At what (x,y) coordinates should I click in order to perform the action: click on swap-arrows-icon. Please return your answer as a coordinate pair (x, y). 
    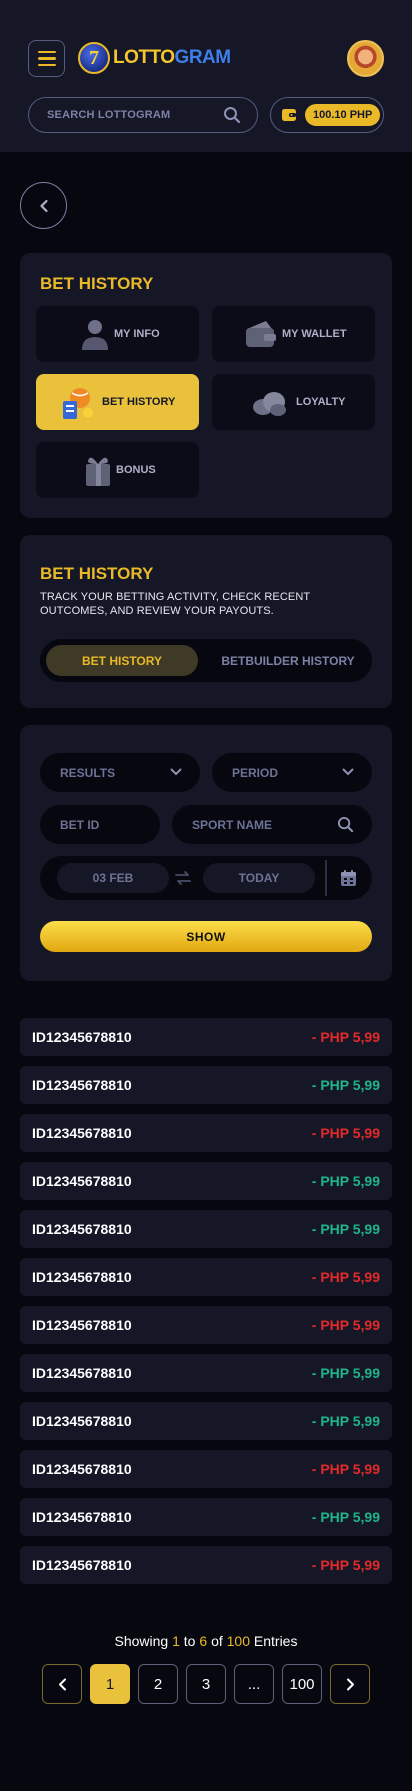
    Looking at the image, I should click on (183, 878).